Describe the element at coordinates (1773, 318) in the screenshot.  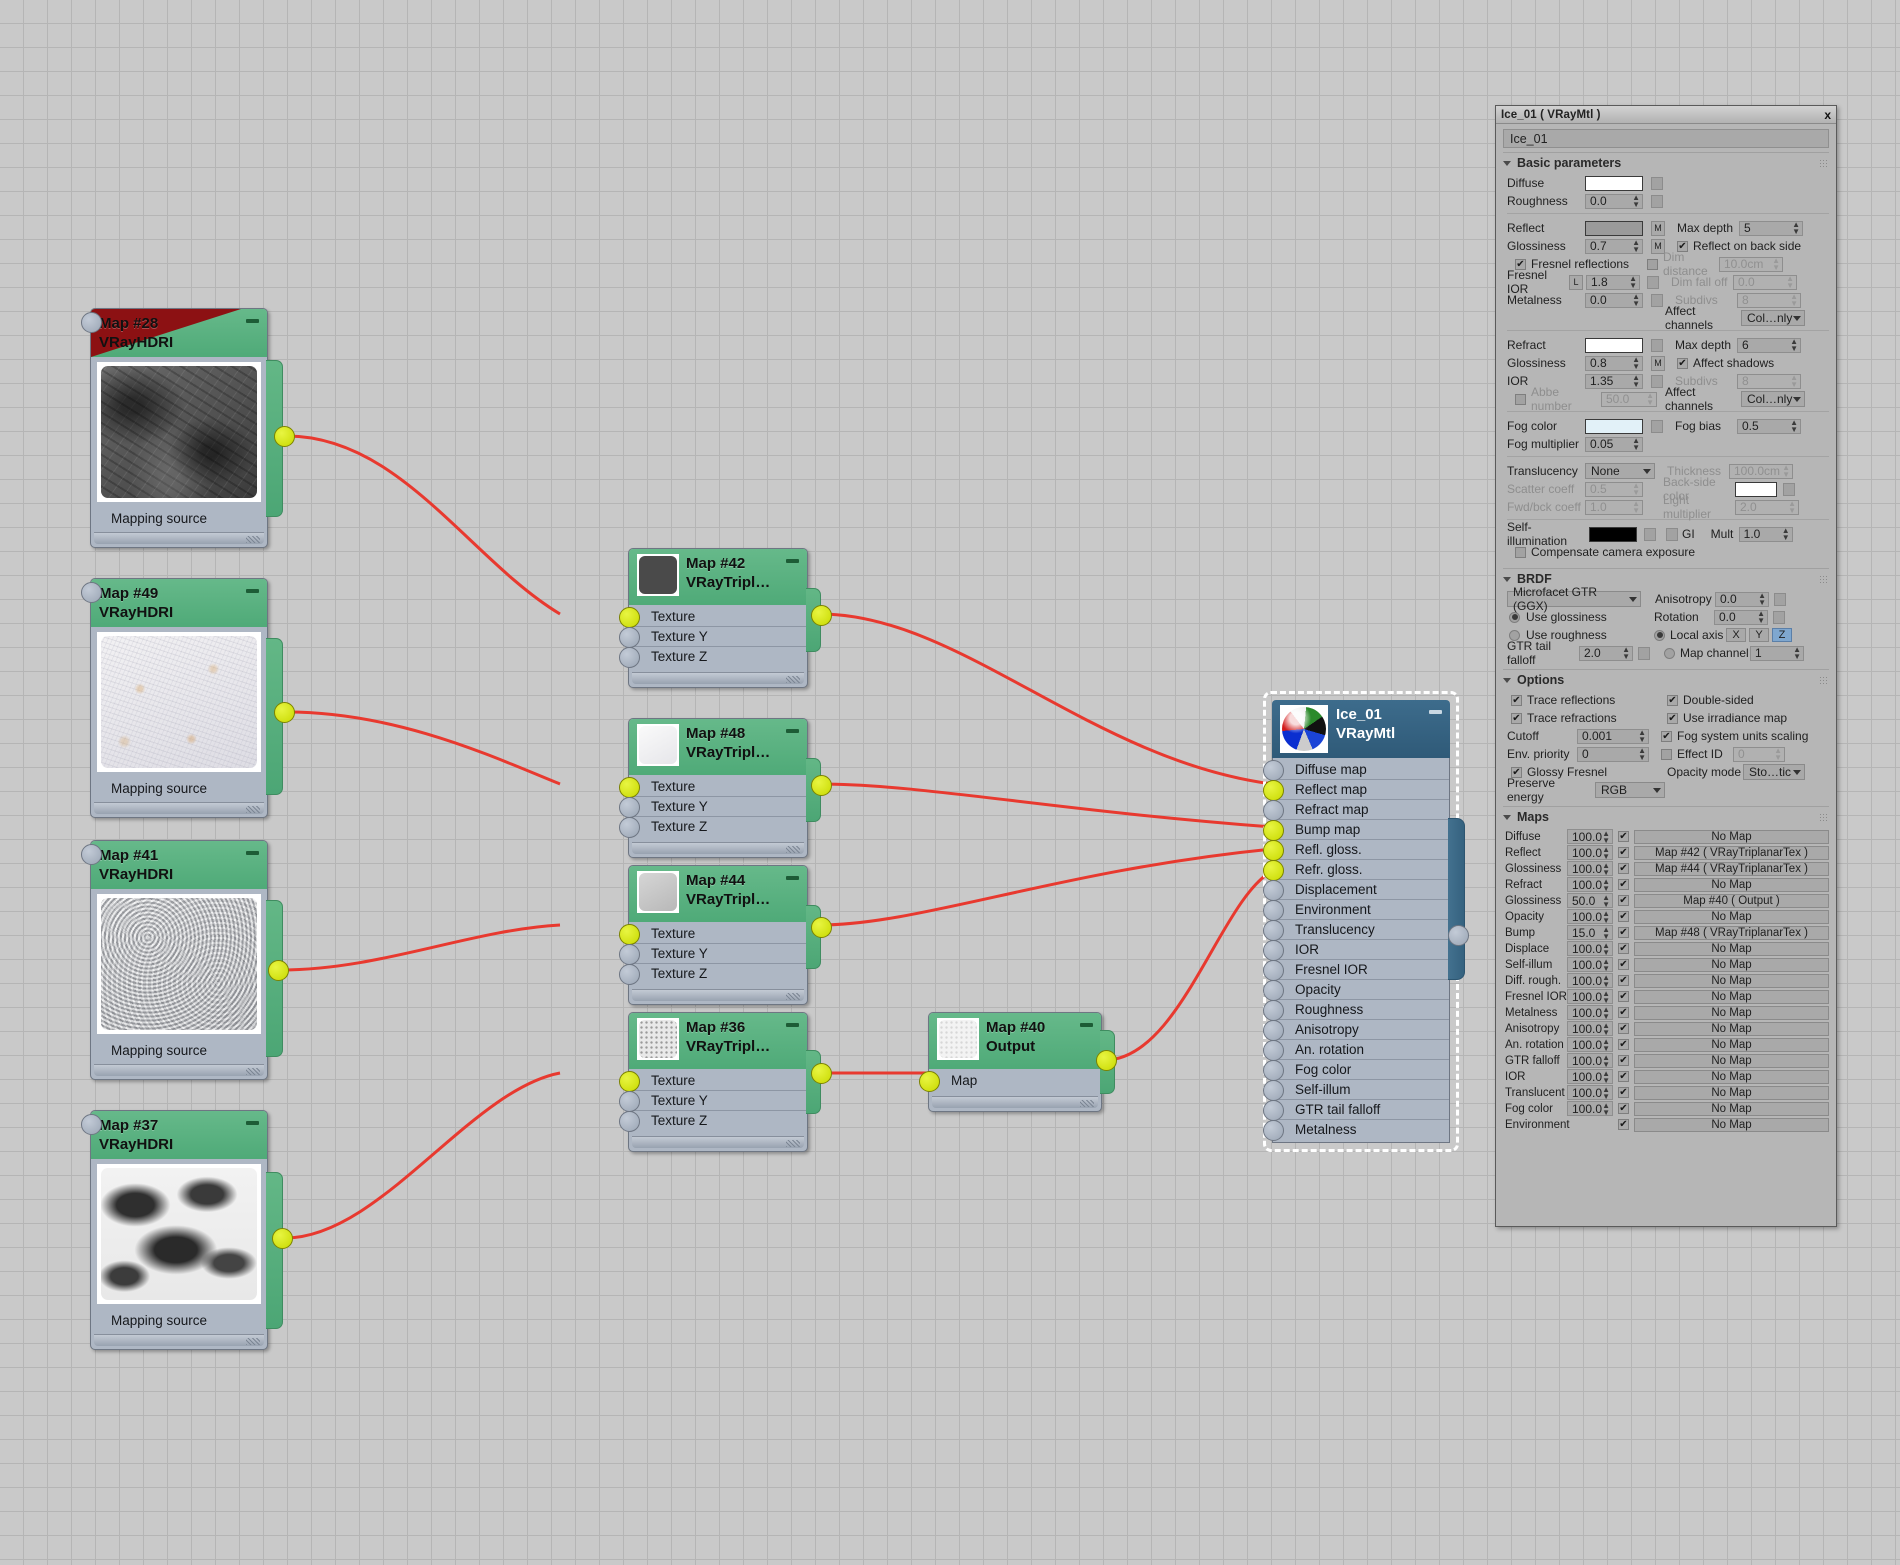
I see `reflect-affect-channels-dropdown: Col…nly` at that location.